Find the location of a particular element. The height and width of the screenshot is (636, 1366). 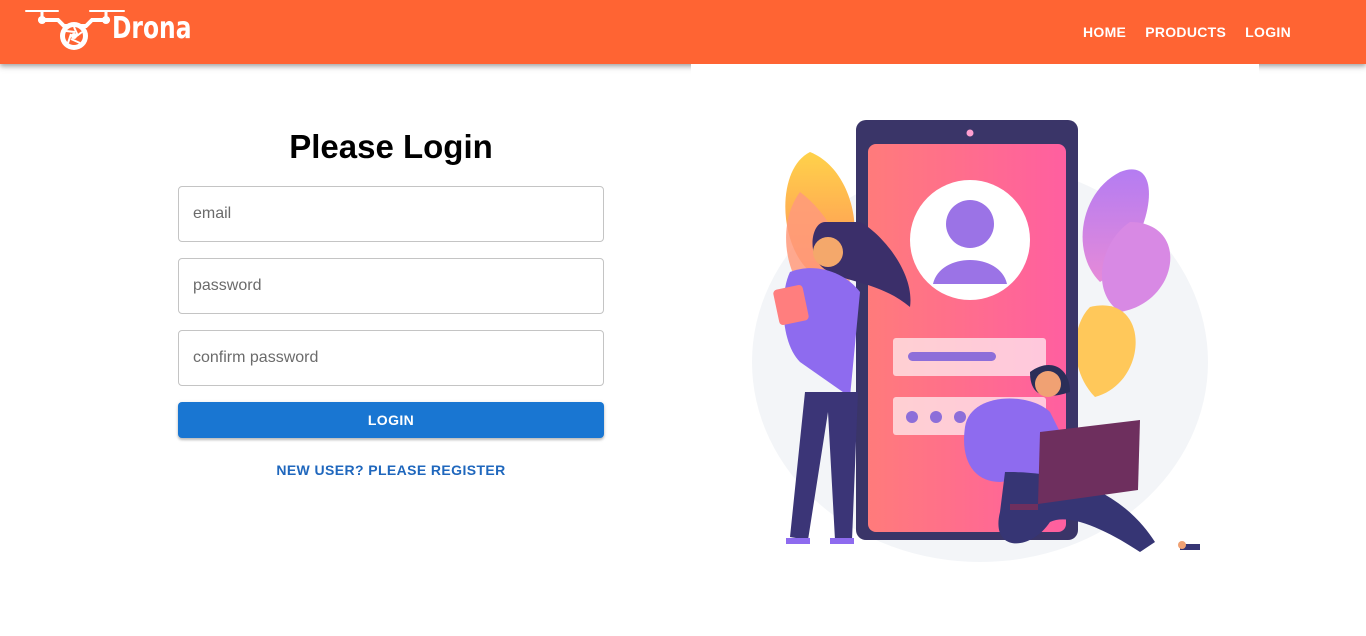

confirm-password-field is located at coordinates (391, 358).